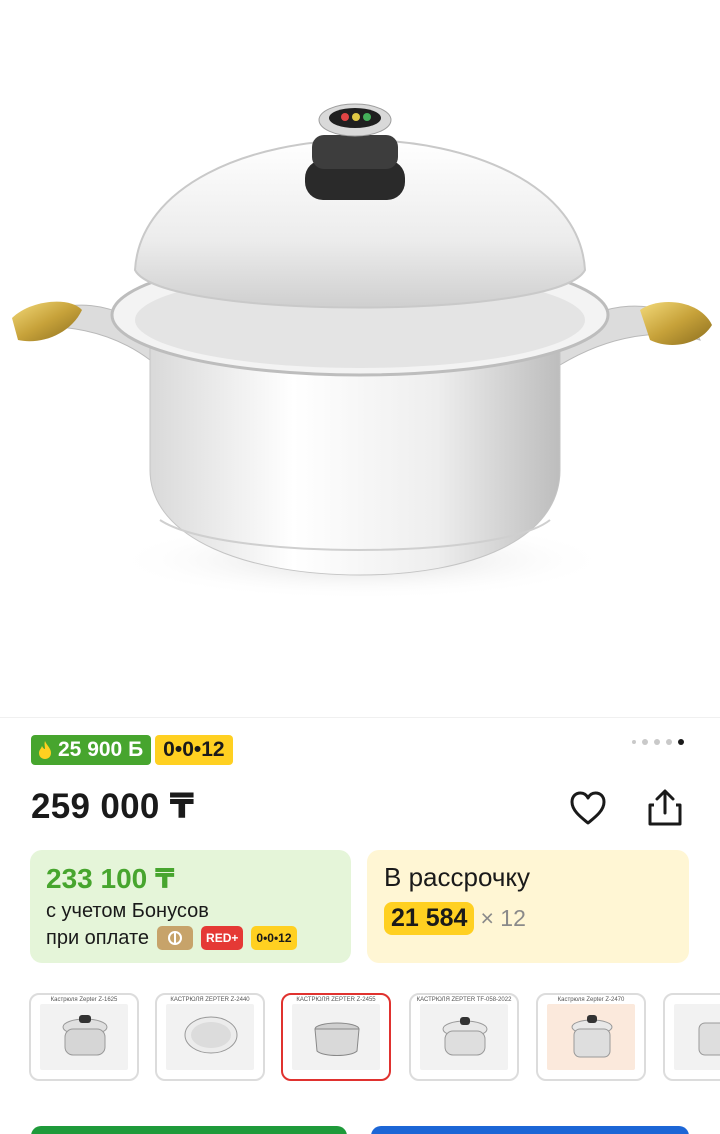  I want to click on thumbnail: Кастрюля Zepter Z-1625, so click(84, 1037).